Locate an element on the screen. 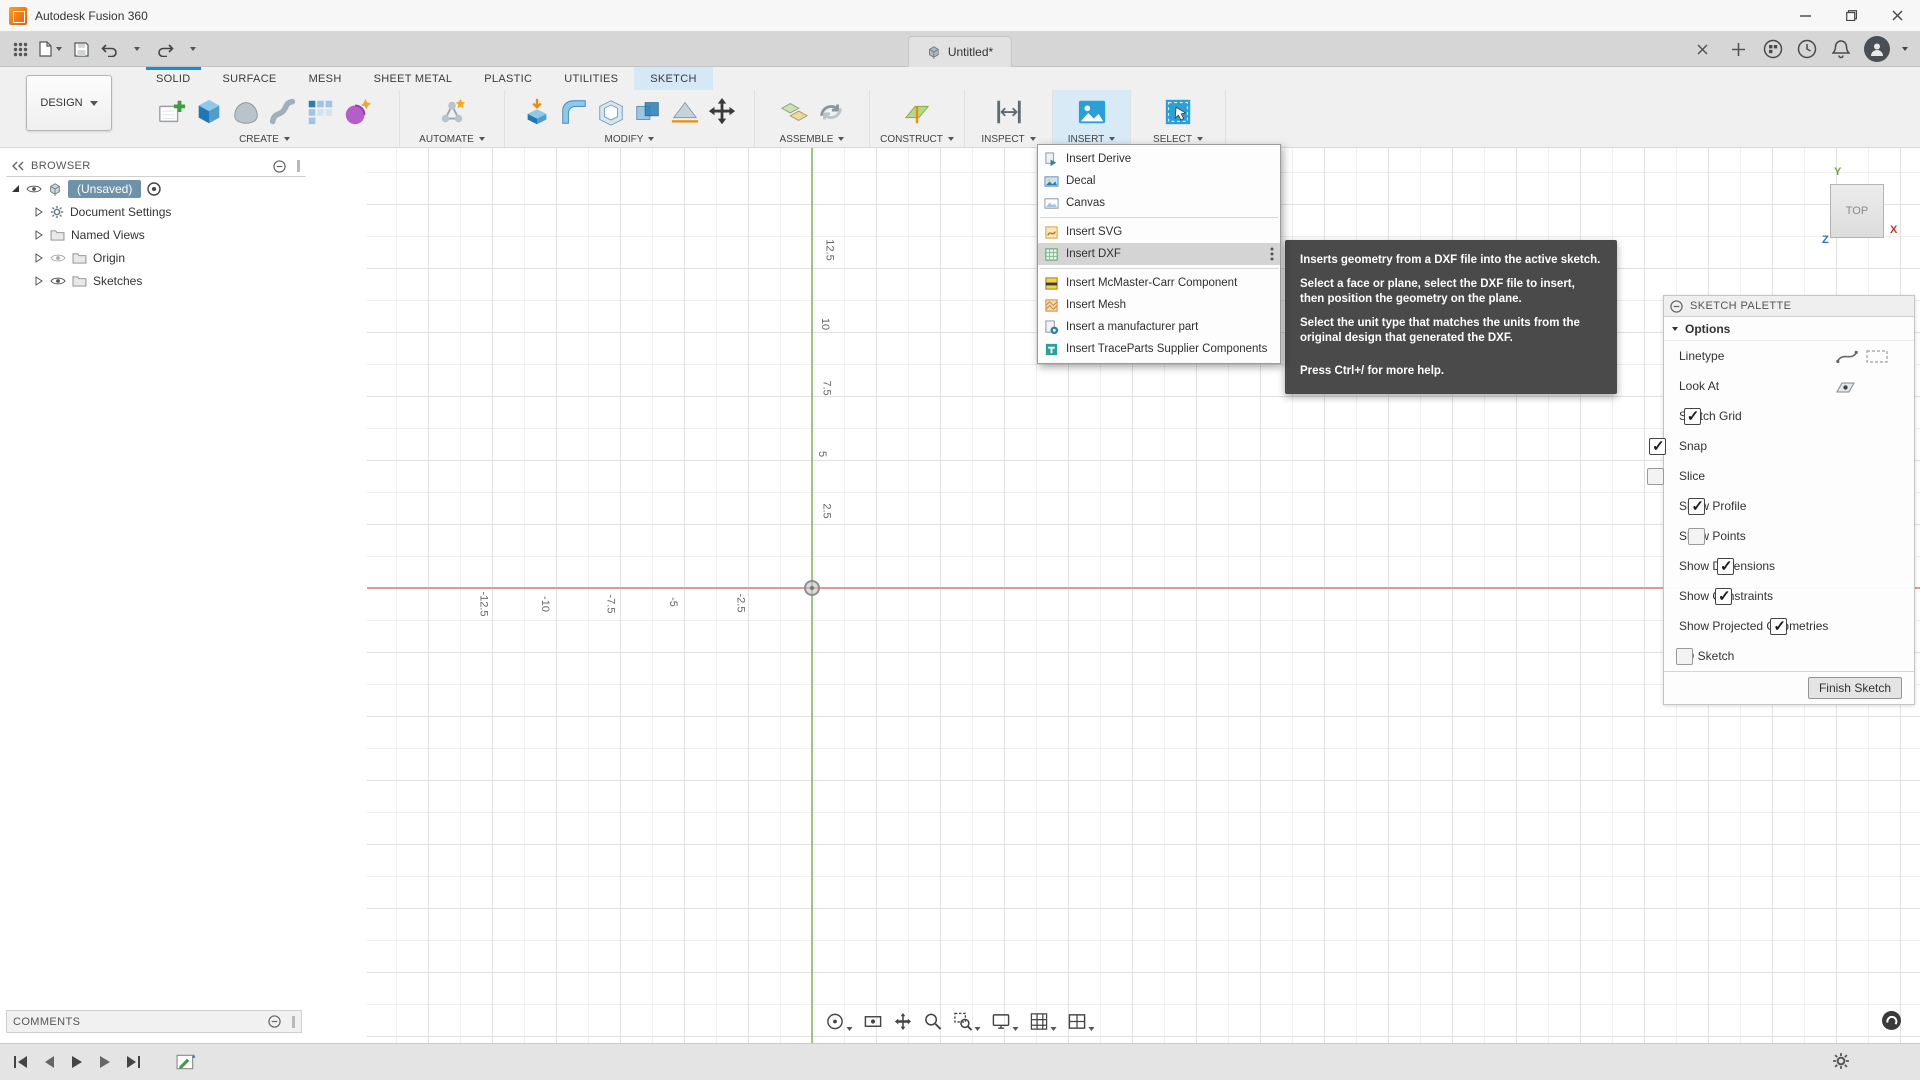  tab-utilities: UTILITIES is located at coordinates (591, 78).